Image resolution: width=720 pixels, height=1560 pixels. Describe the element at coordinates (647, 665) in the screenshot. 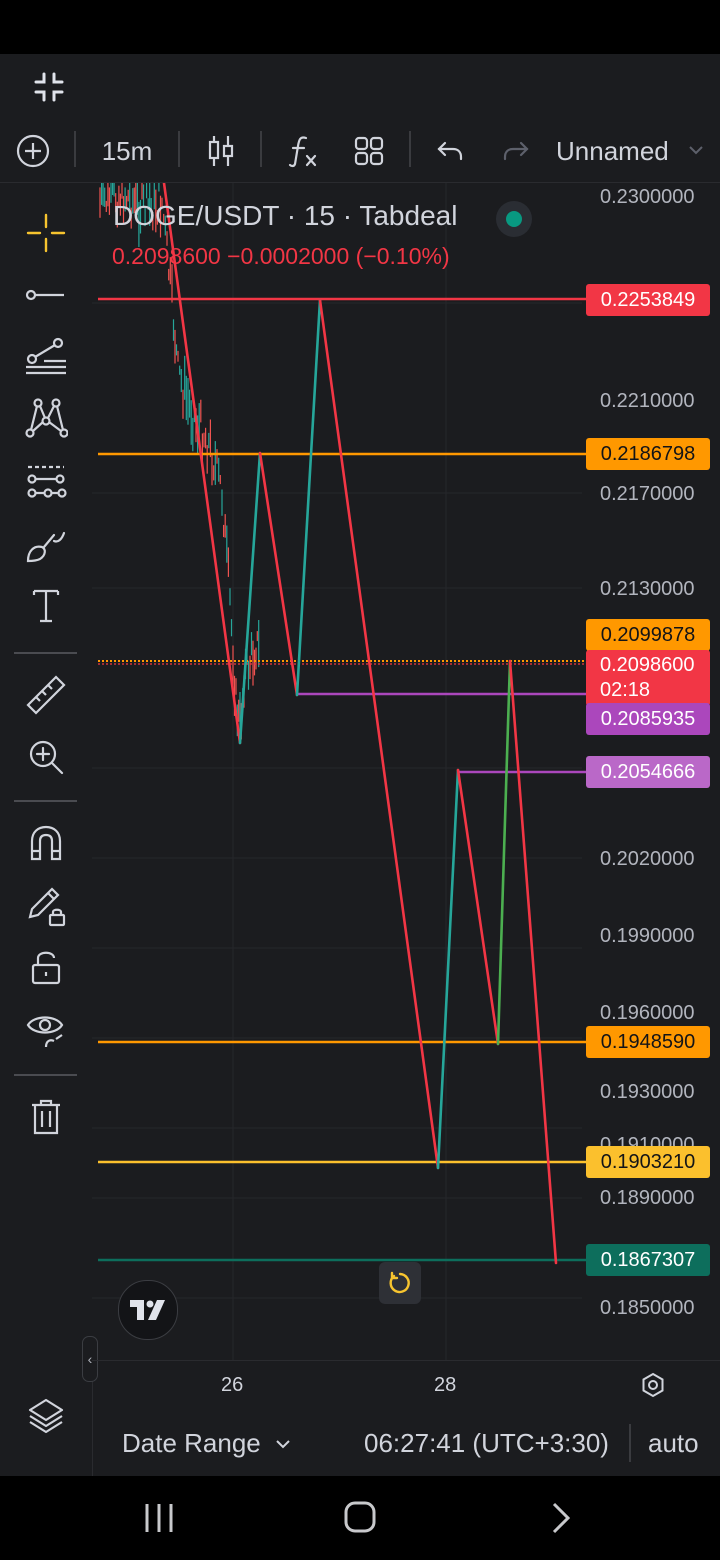

I see `current-price-value: 0.2098600` at that location.